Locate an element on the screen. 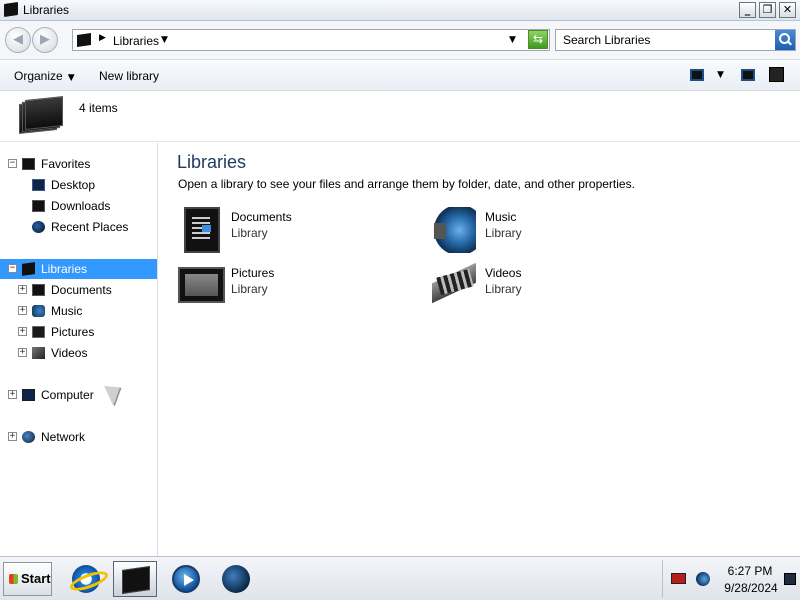 This screenshot has height=600, width=800. nav-computer-label: Computer is located at coordinates (67, 395).